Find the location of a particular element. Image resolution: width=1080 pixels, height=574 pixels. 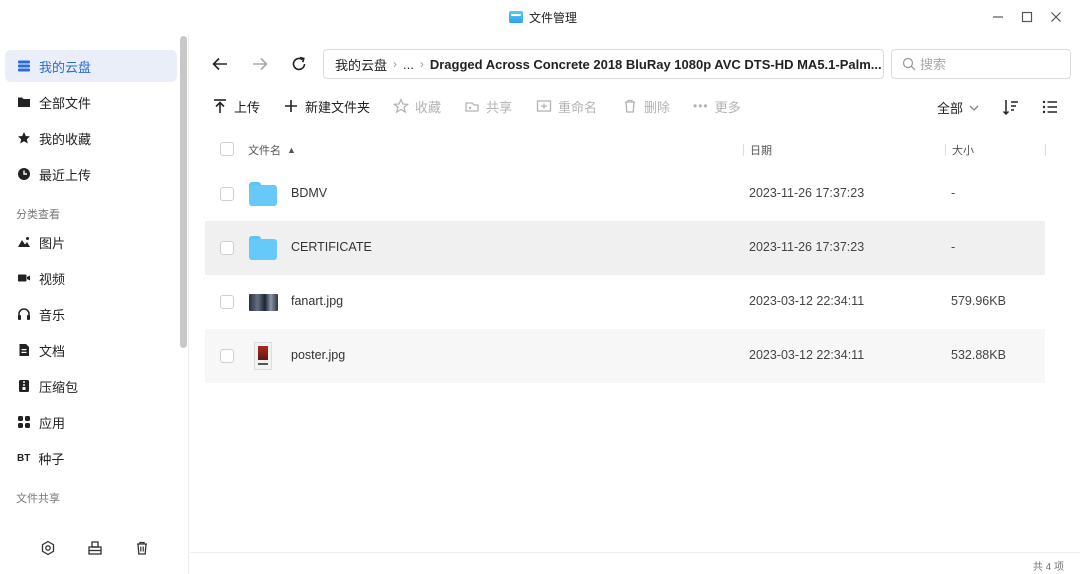

arrow-left-icon is located at coordinates (219, 64).